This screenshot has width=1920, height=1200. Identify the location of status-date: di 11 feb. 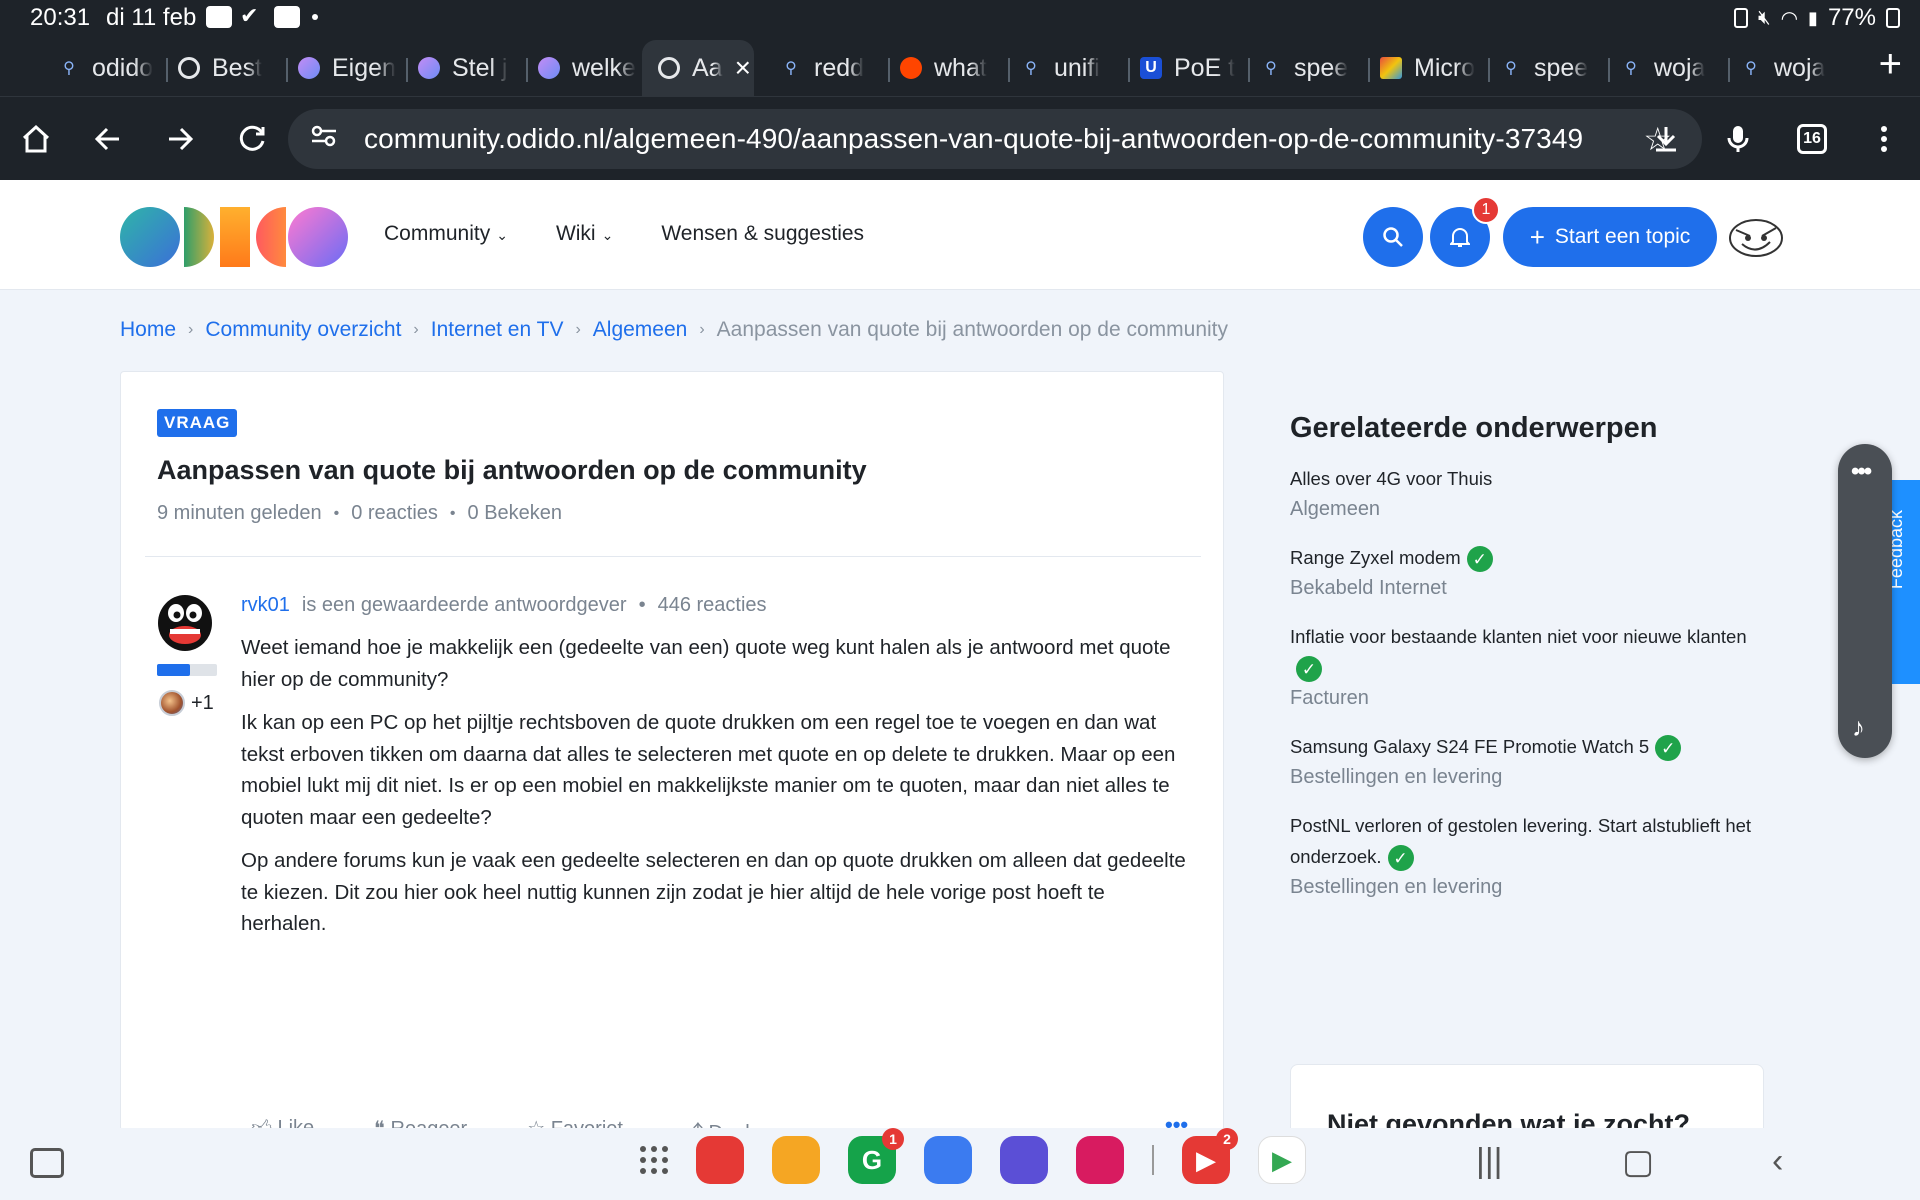
(151, 17).